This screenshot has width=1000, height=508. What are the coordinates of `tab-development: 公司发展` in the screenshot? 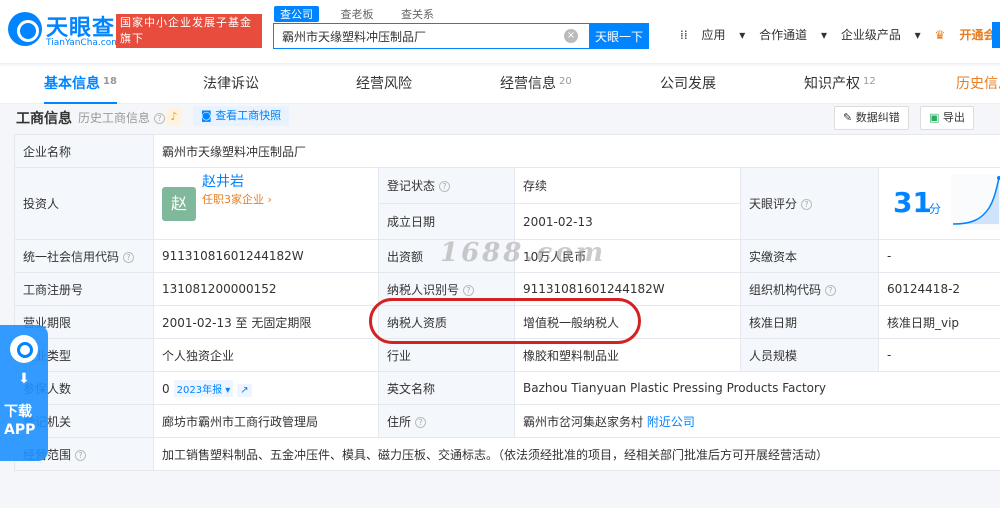 It's located at (688, 85).